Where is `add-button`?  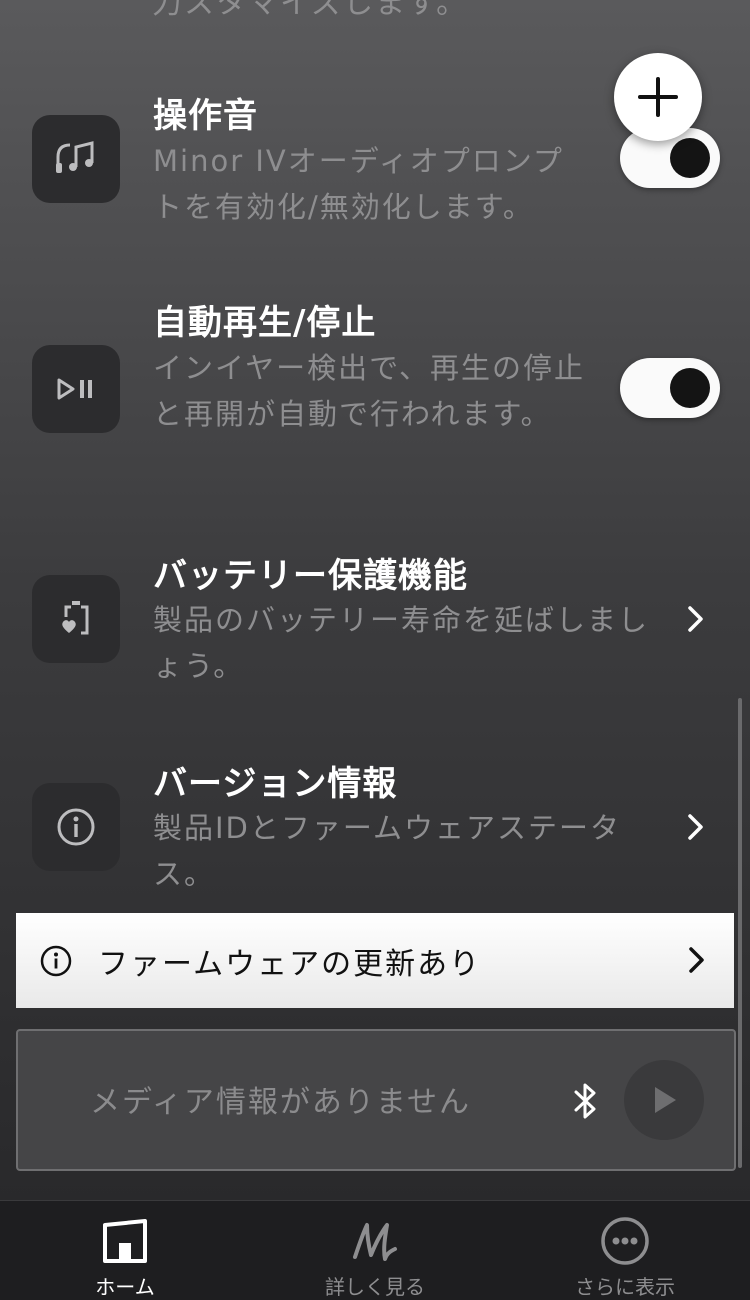
add-button is located at coordinates (658, 97).